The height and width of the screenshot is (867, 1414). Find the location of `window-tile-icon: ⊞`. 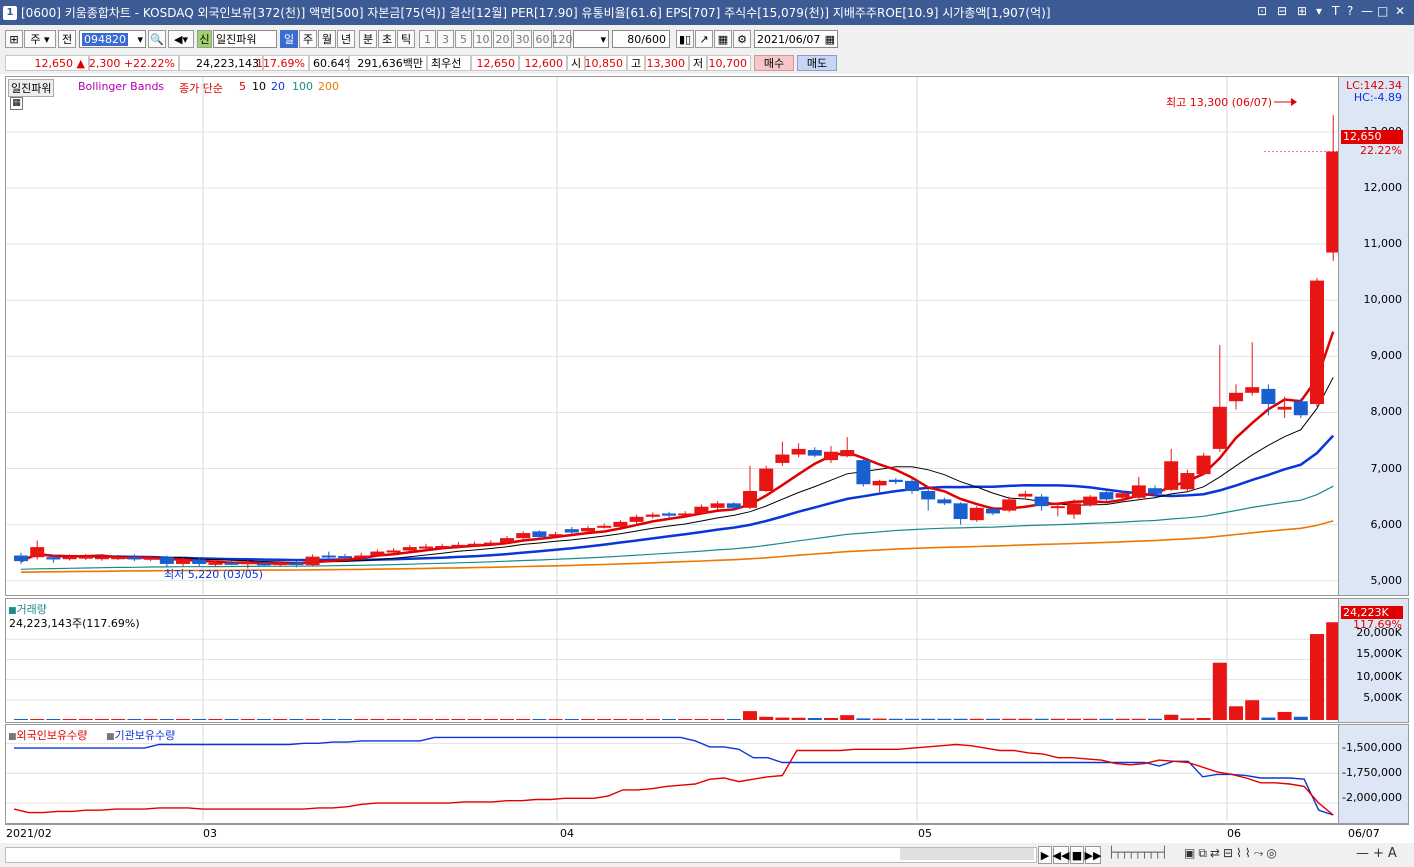

window-tile-icon: ⊞ is located at coordinates (1302, 11).